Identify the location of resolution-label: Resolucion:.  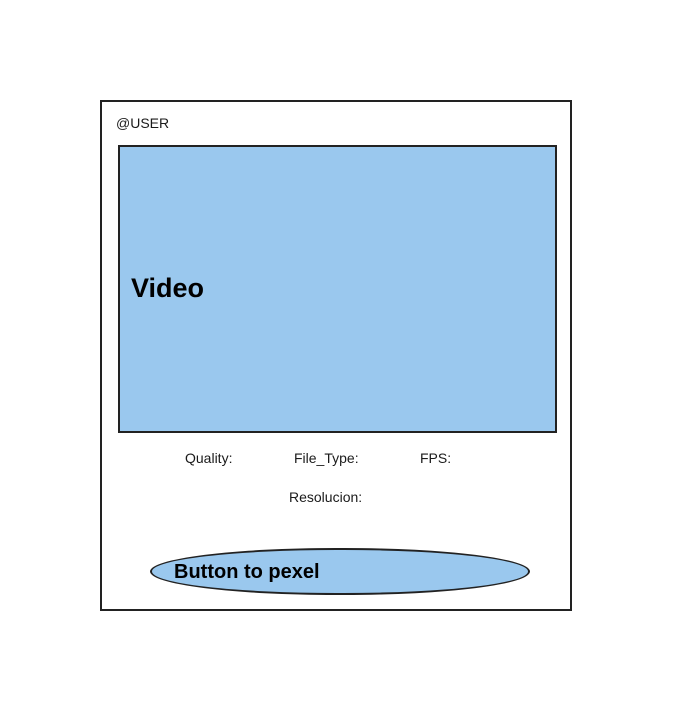
(326, 497).